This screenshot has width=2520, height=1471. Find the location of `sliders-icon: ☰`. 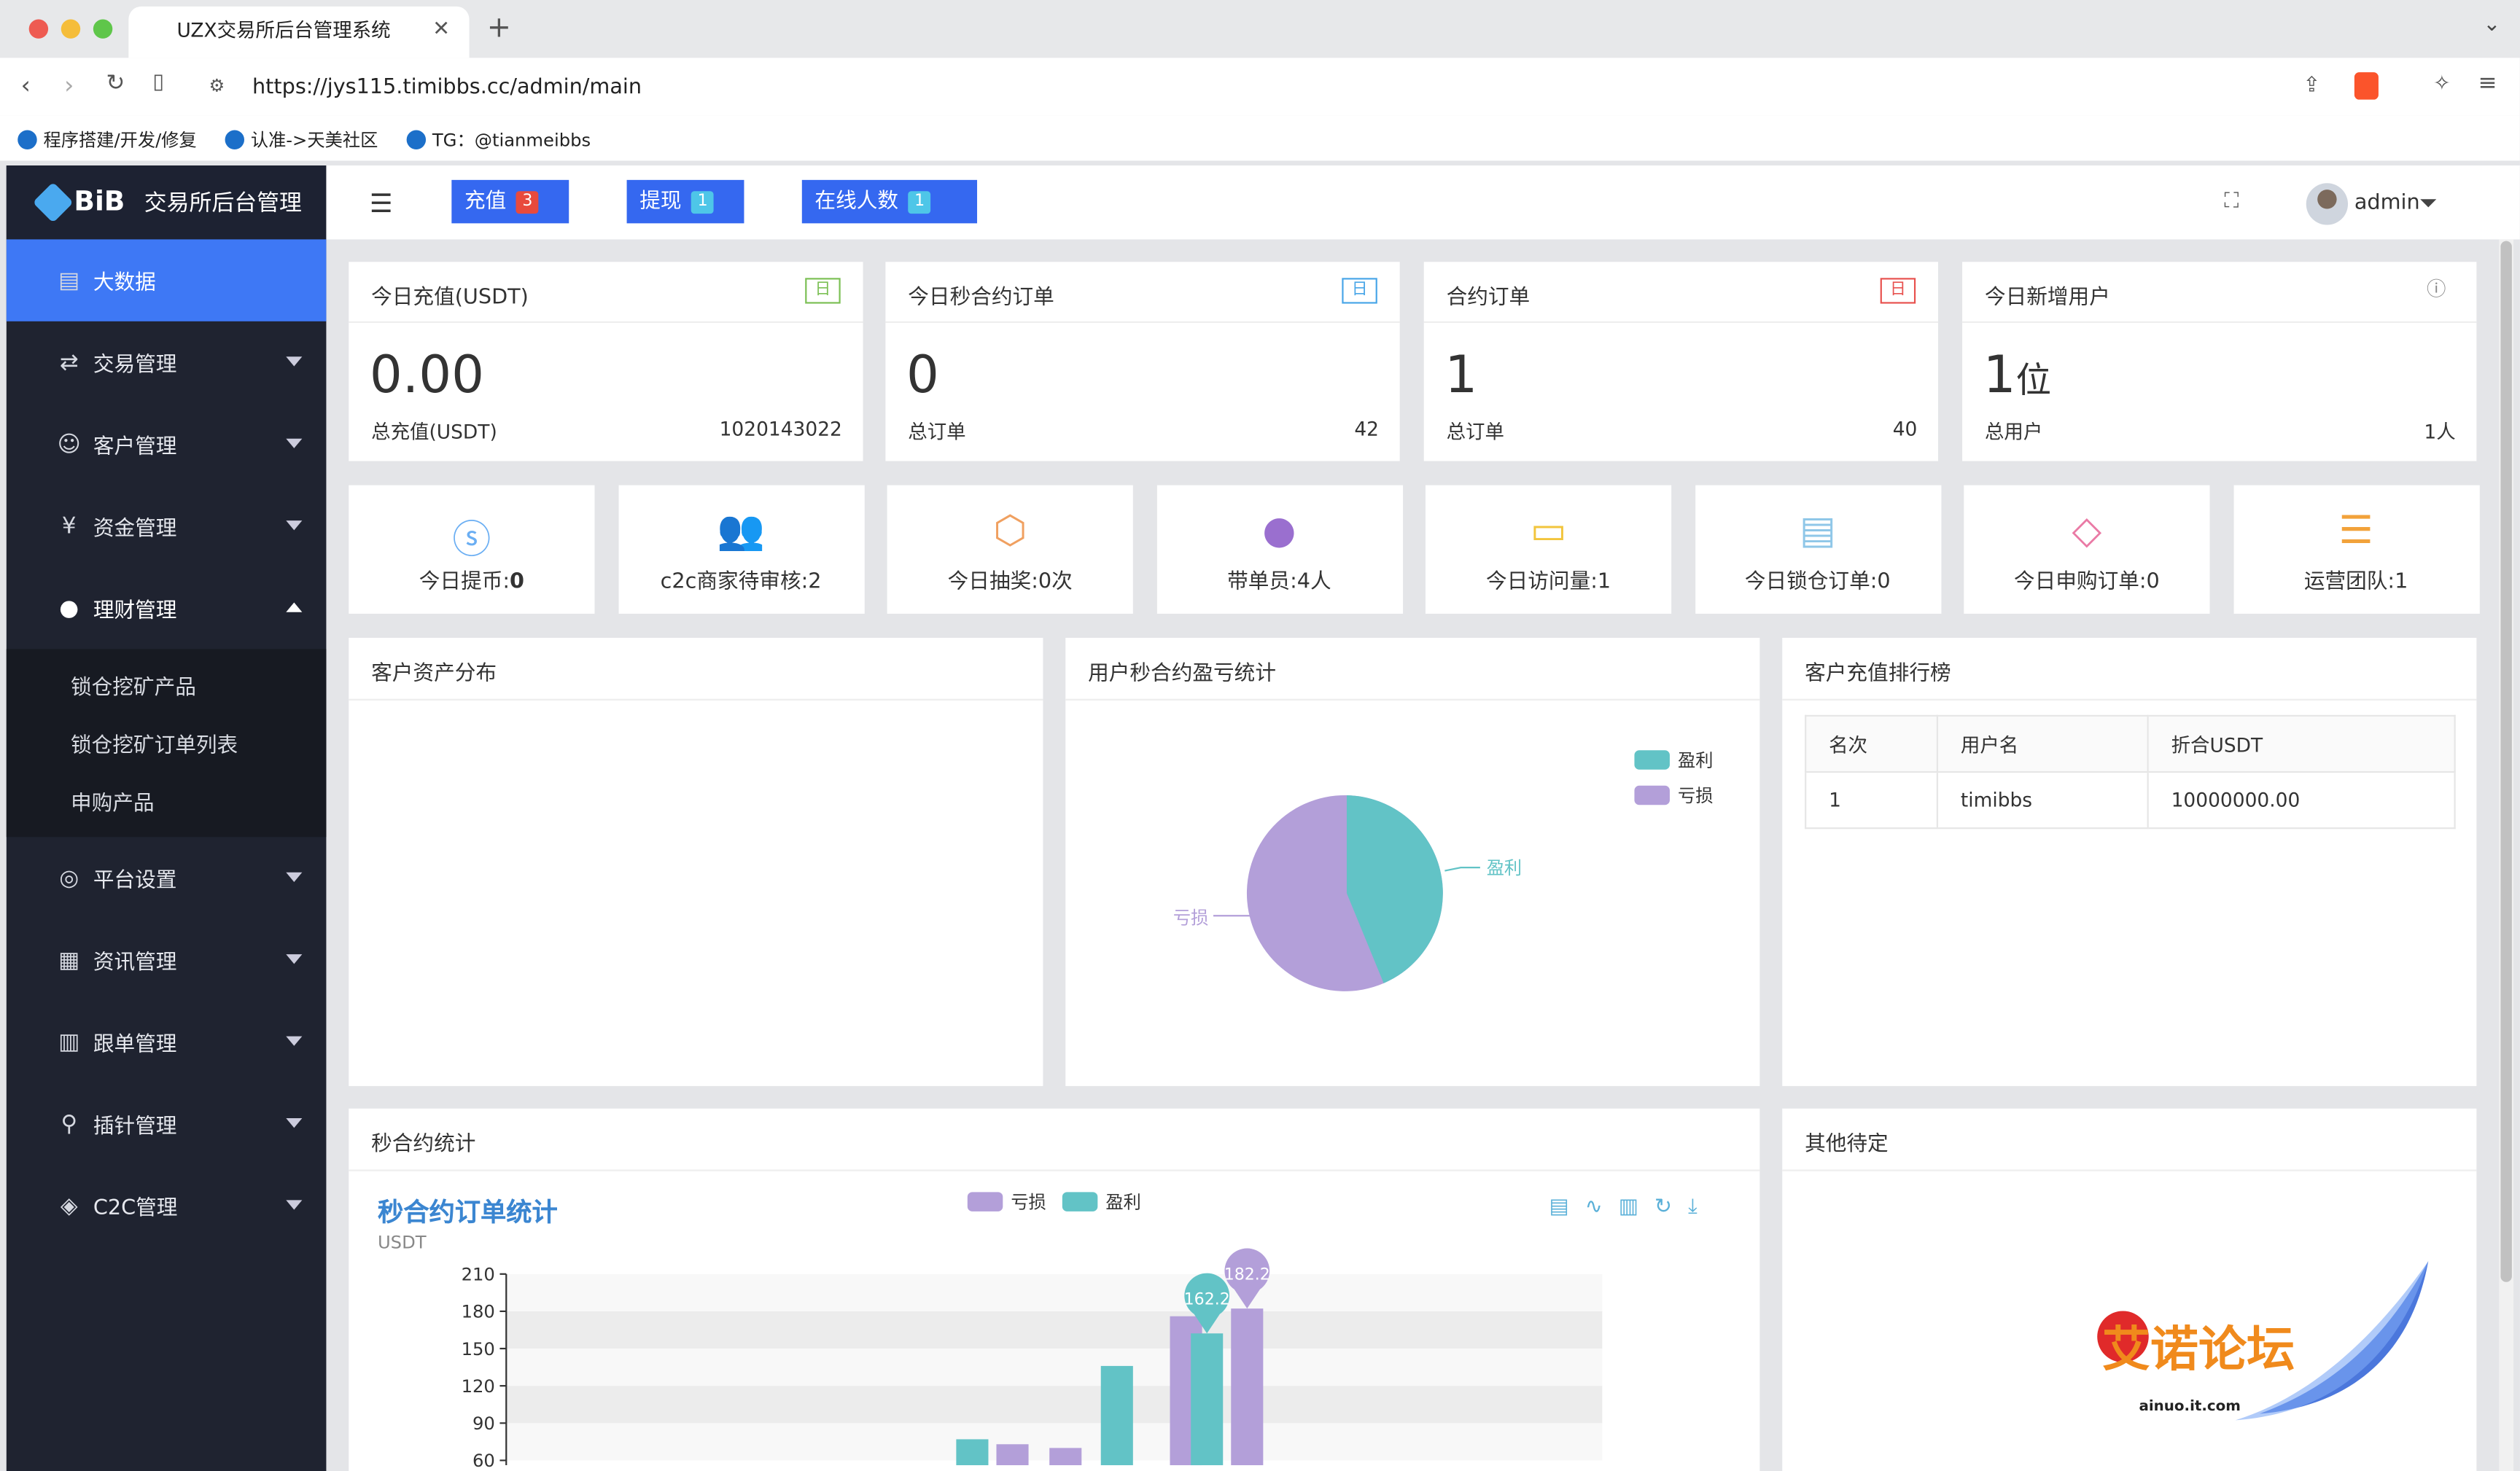

sliders-icon: ☰ is located at coordinates (2355, 530).